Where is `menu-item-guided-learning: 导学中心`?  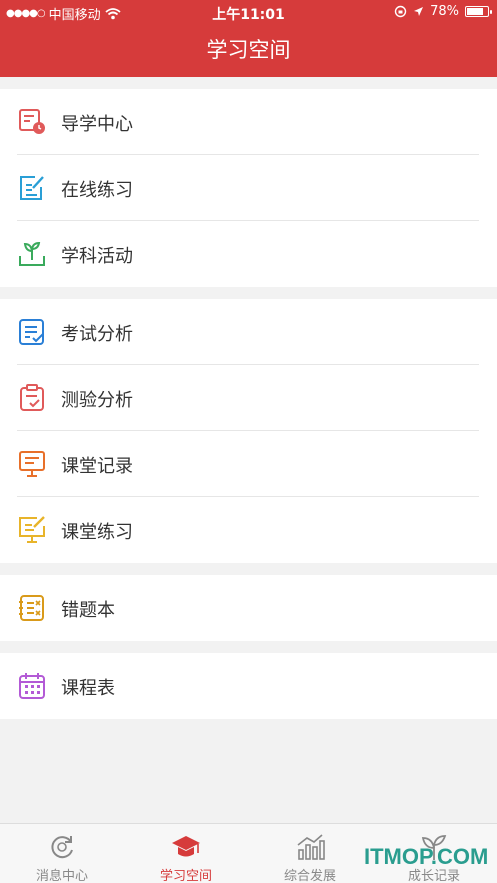 menu-item-guided-learning: 导学中心 is located at coordinates (248, 122).